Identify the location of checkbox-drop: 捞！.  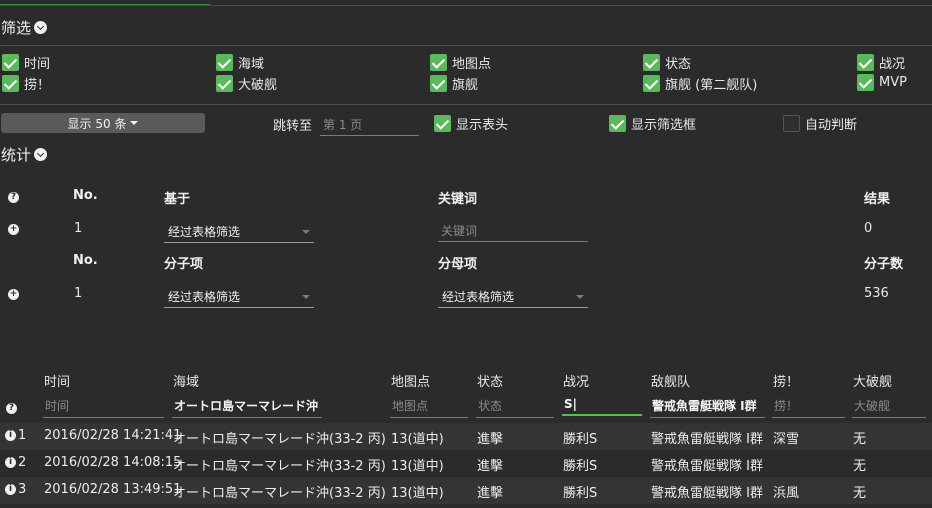
(26, 83).